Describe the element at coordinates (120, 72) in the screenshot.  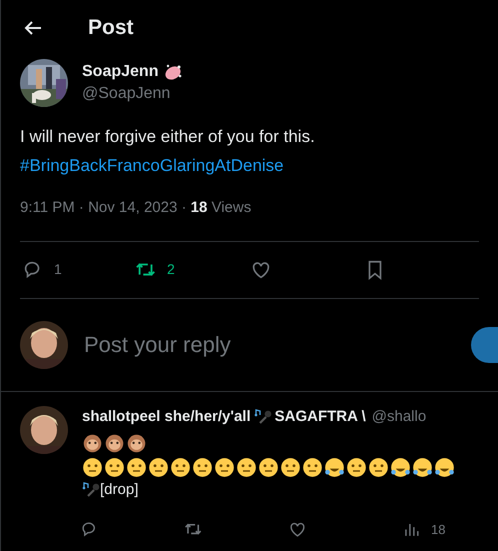
I see `author-name: SoapJenn` at that location.